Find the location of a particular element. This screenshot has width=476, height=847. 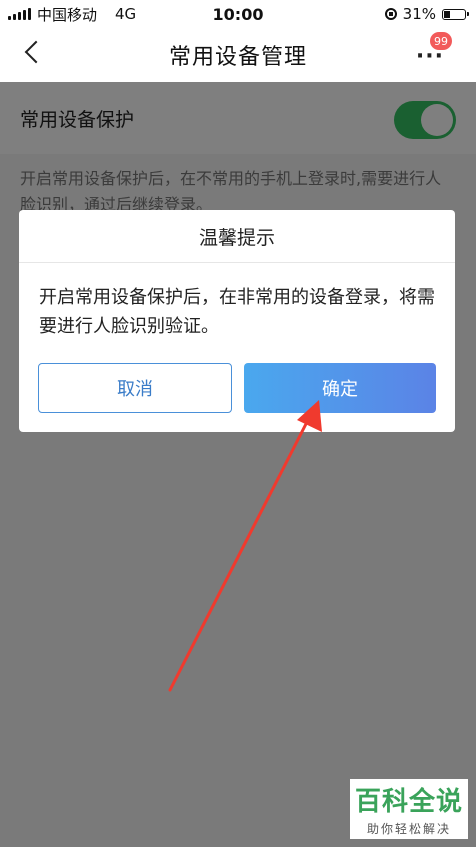

battery-icon is located at coordinates (455, 14).